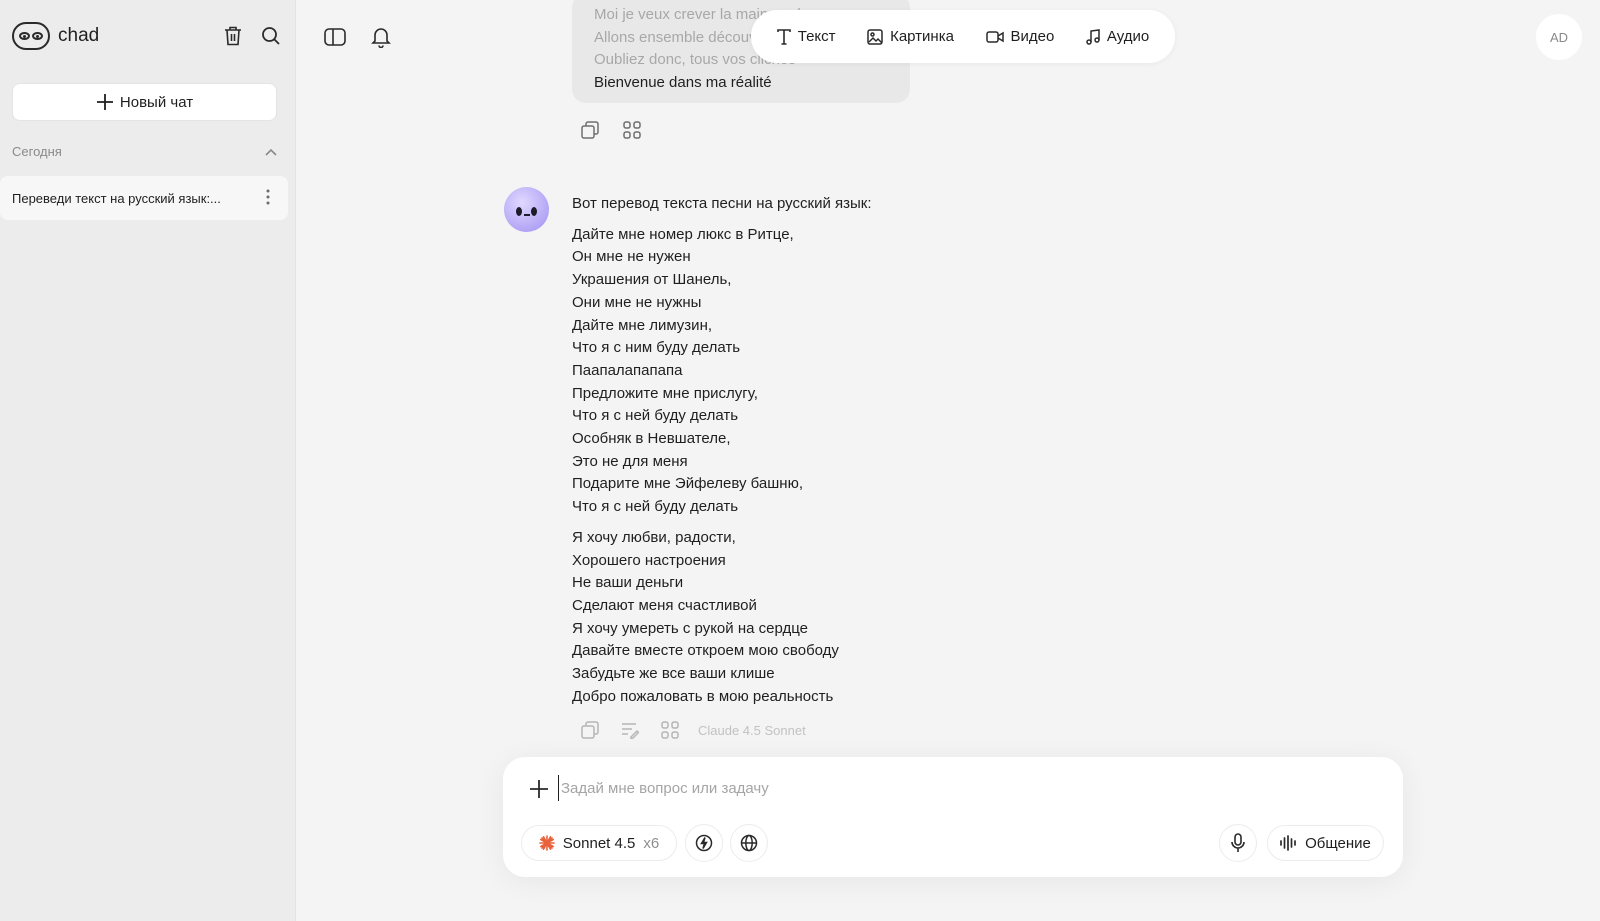 This screenshot has height=921, width=1600. Describe the element at coordinates (683, 234) in the screenshot. I see `lyric-line: Дайте мне номер люкс в Ритце,` at that location.